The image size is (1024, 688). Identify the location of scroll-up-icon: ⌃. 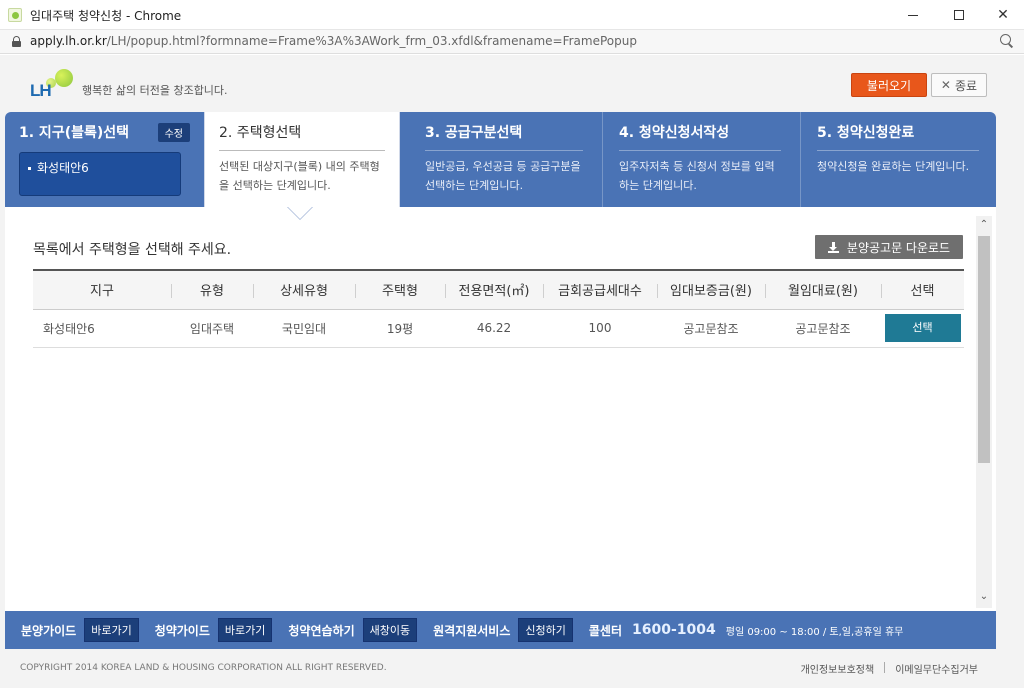
(984, 225).